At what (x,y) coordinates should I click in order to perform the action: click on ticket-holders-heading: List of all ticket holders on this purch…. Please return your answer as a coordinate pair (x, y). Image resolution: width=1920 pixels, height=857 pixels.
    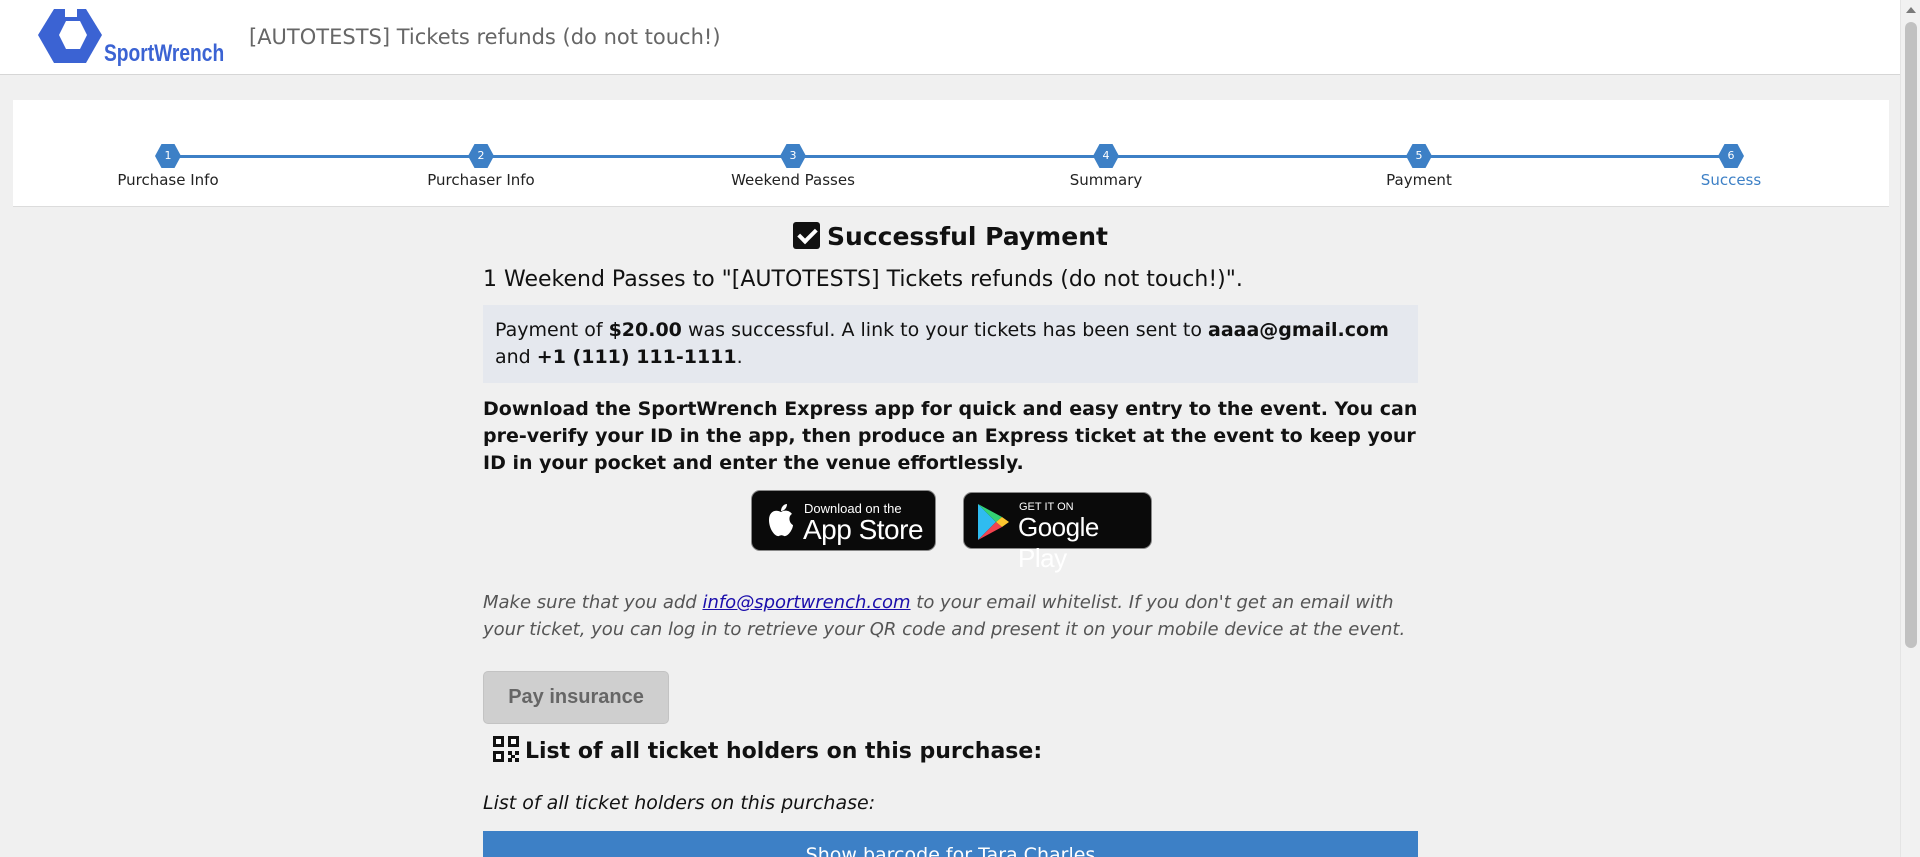
    Looking at the image, I should click on (955, 750).